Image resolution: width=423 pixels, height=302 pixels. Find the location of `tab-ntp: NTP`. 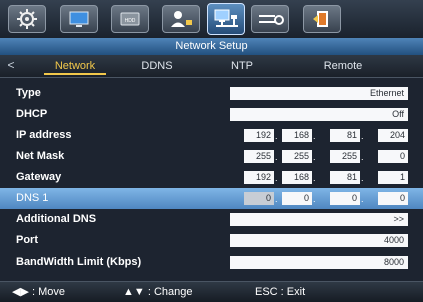

tab-ntp: NTP is located at coordinates (242, 66).